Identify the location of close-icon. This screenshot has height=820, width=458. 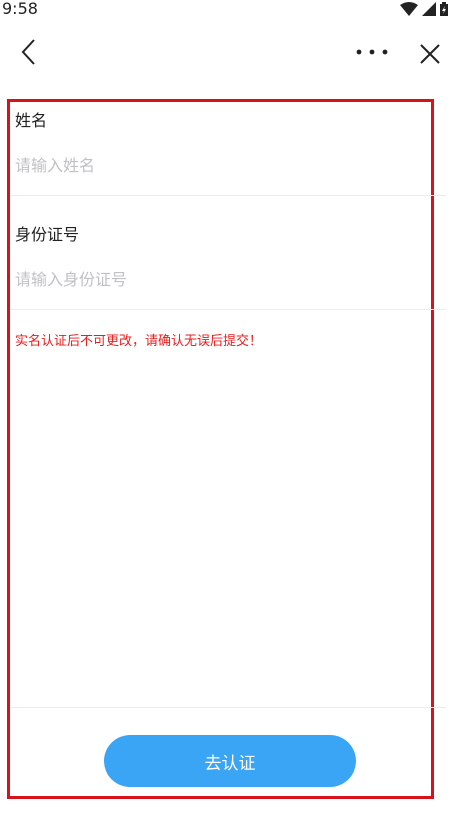
(430, 54).